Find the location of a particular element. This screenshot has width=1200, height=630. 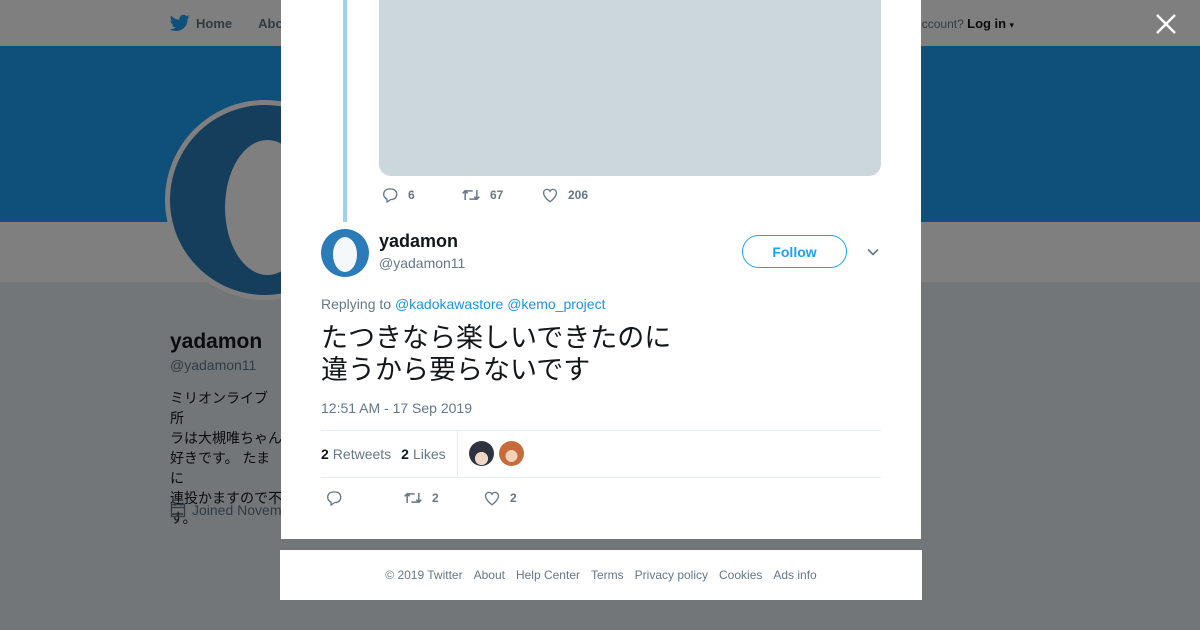

footer-link-help-center: Help Center is located at coordinates (548, 575).